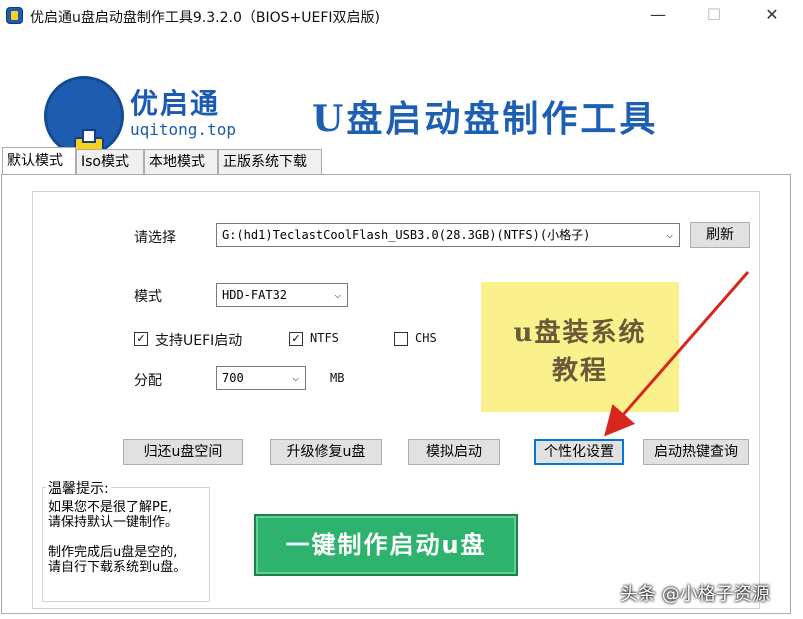 The height and width of the screenshot is (619, 803). I want to click on ntfs-checkbox: ✓, so click(296, 339).